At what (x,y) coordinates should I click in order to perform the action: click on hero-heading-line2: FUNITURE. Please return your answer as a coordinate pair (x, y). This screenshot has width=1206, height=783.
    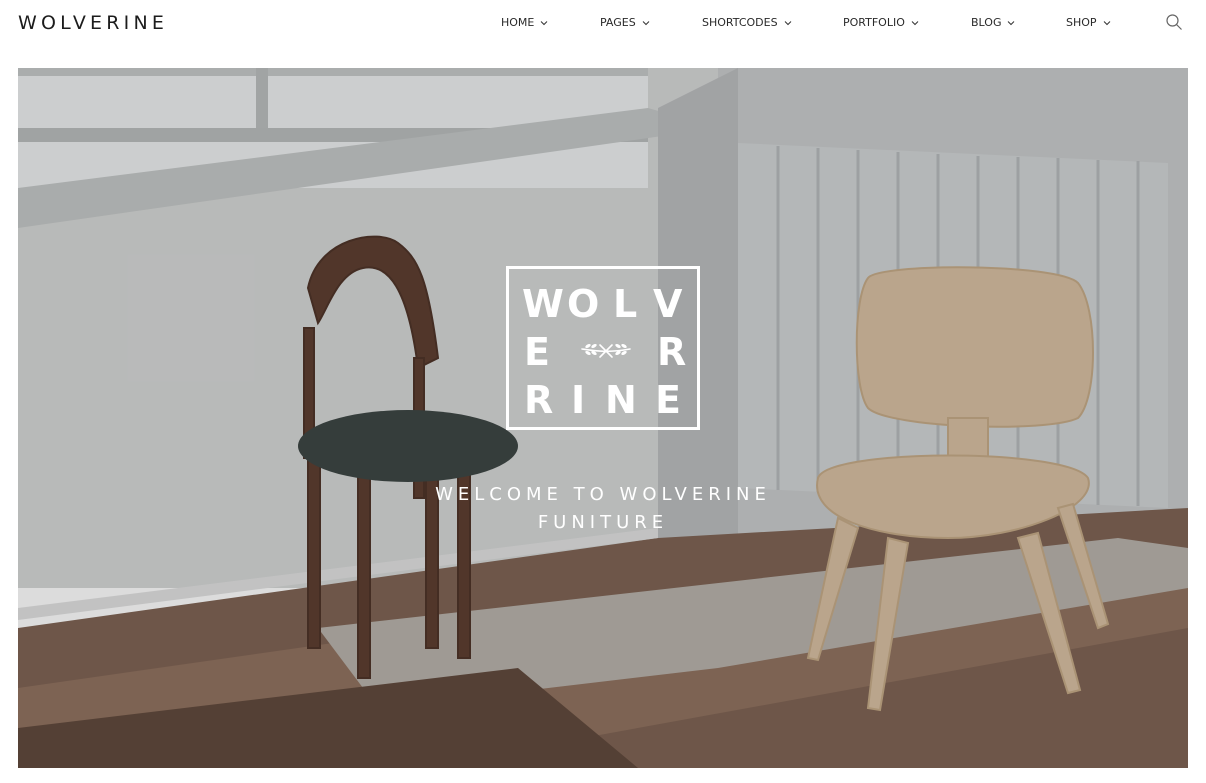
    Looking at the image, I should click on (603, 522).